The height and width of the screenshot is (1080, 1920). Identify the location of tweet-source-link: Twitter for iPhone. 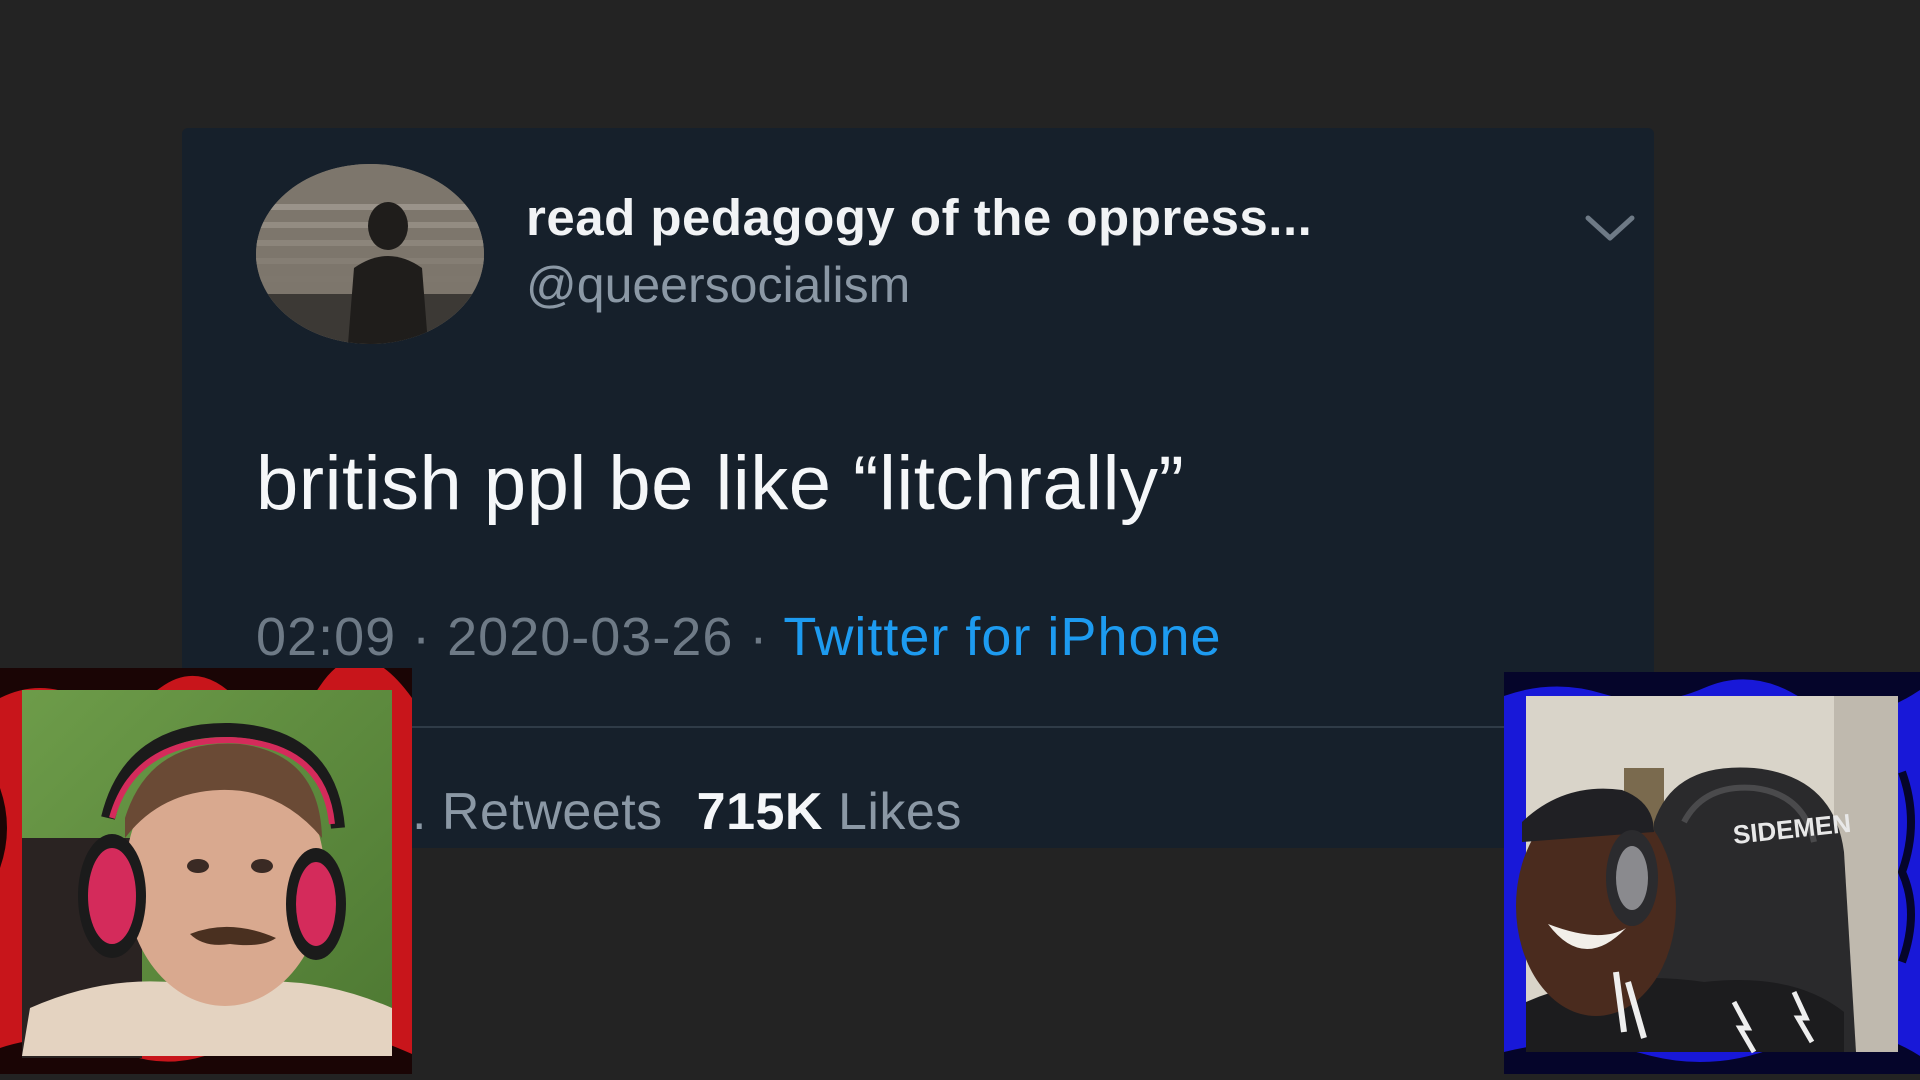
(1002, 637).